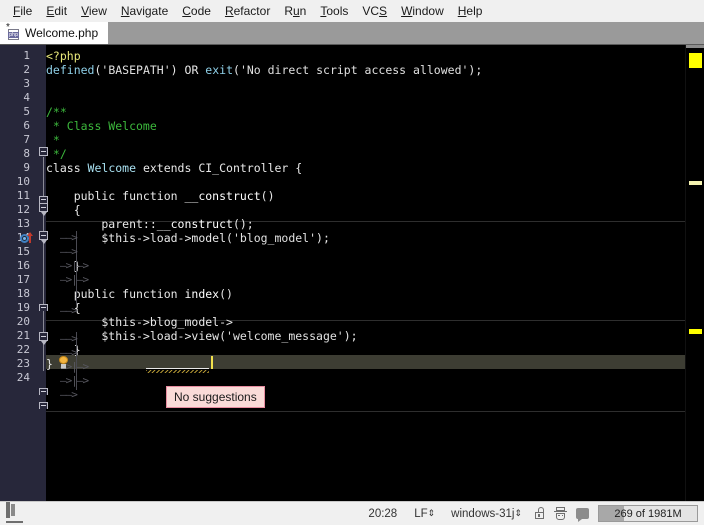 This screenshot has width=704, height=525. Describe the element at coordinates (374, 11) in the screenshot. I see `menu-item-vcs: VCS` at that location.